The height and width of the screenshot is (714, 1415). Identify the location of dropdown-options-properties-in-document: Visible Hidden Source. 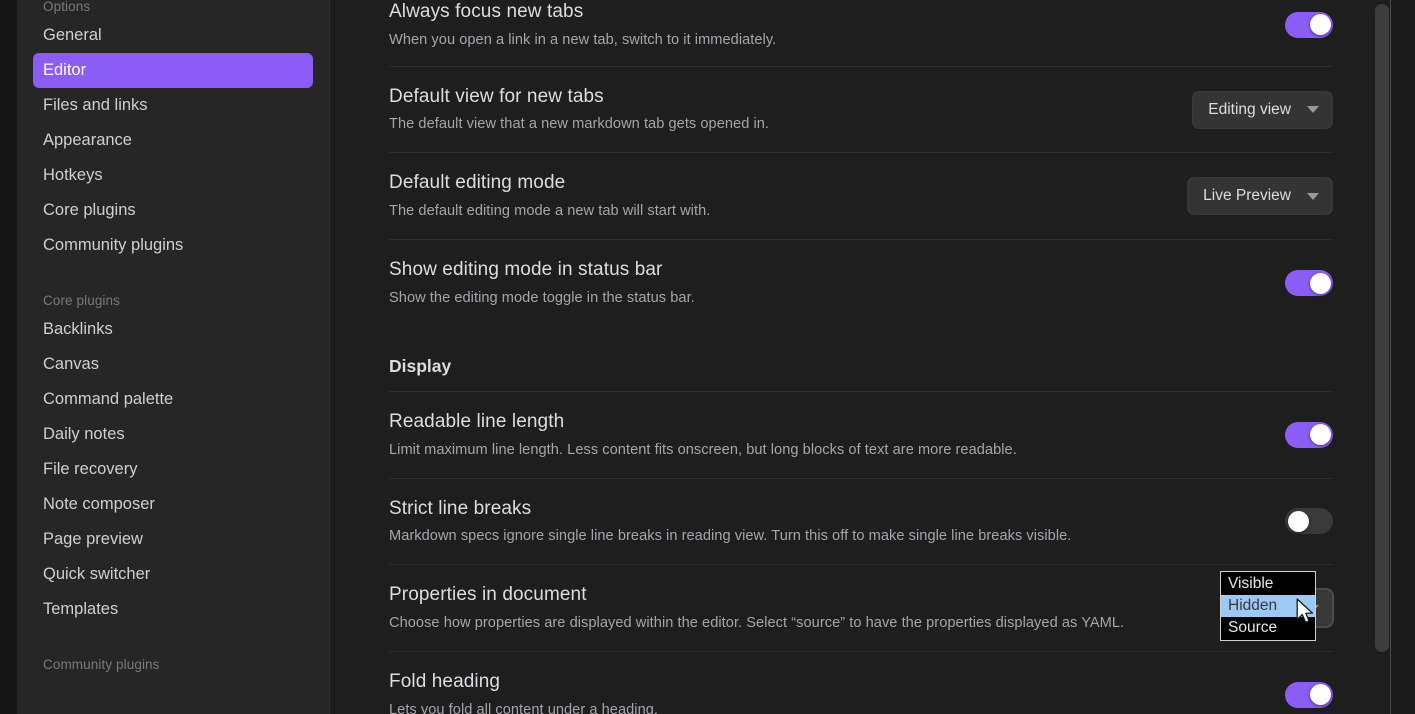
(1268, 606).